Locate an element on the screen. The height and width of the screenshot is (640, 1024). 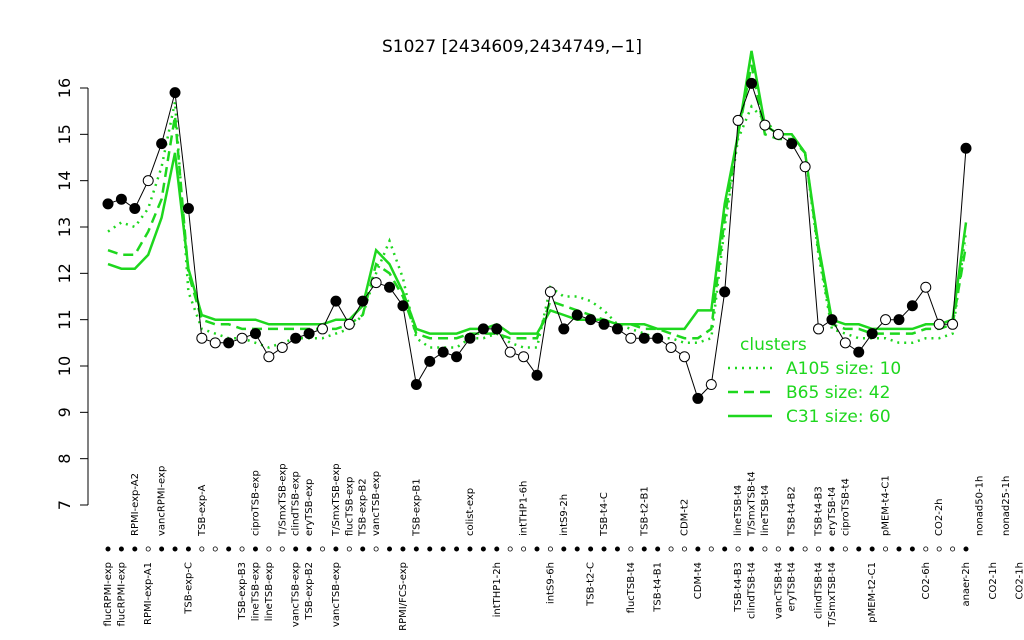
x-tick-label: RPMI/FCS-exp is located at coordinates (403, 596).